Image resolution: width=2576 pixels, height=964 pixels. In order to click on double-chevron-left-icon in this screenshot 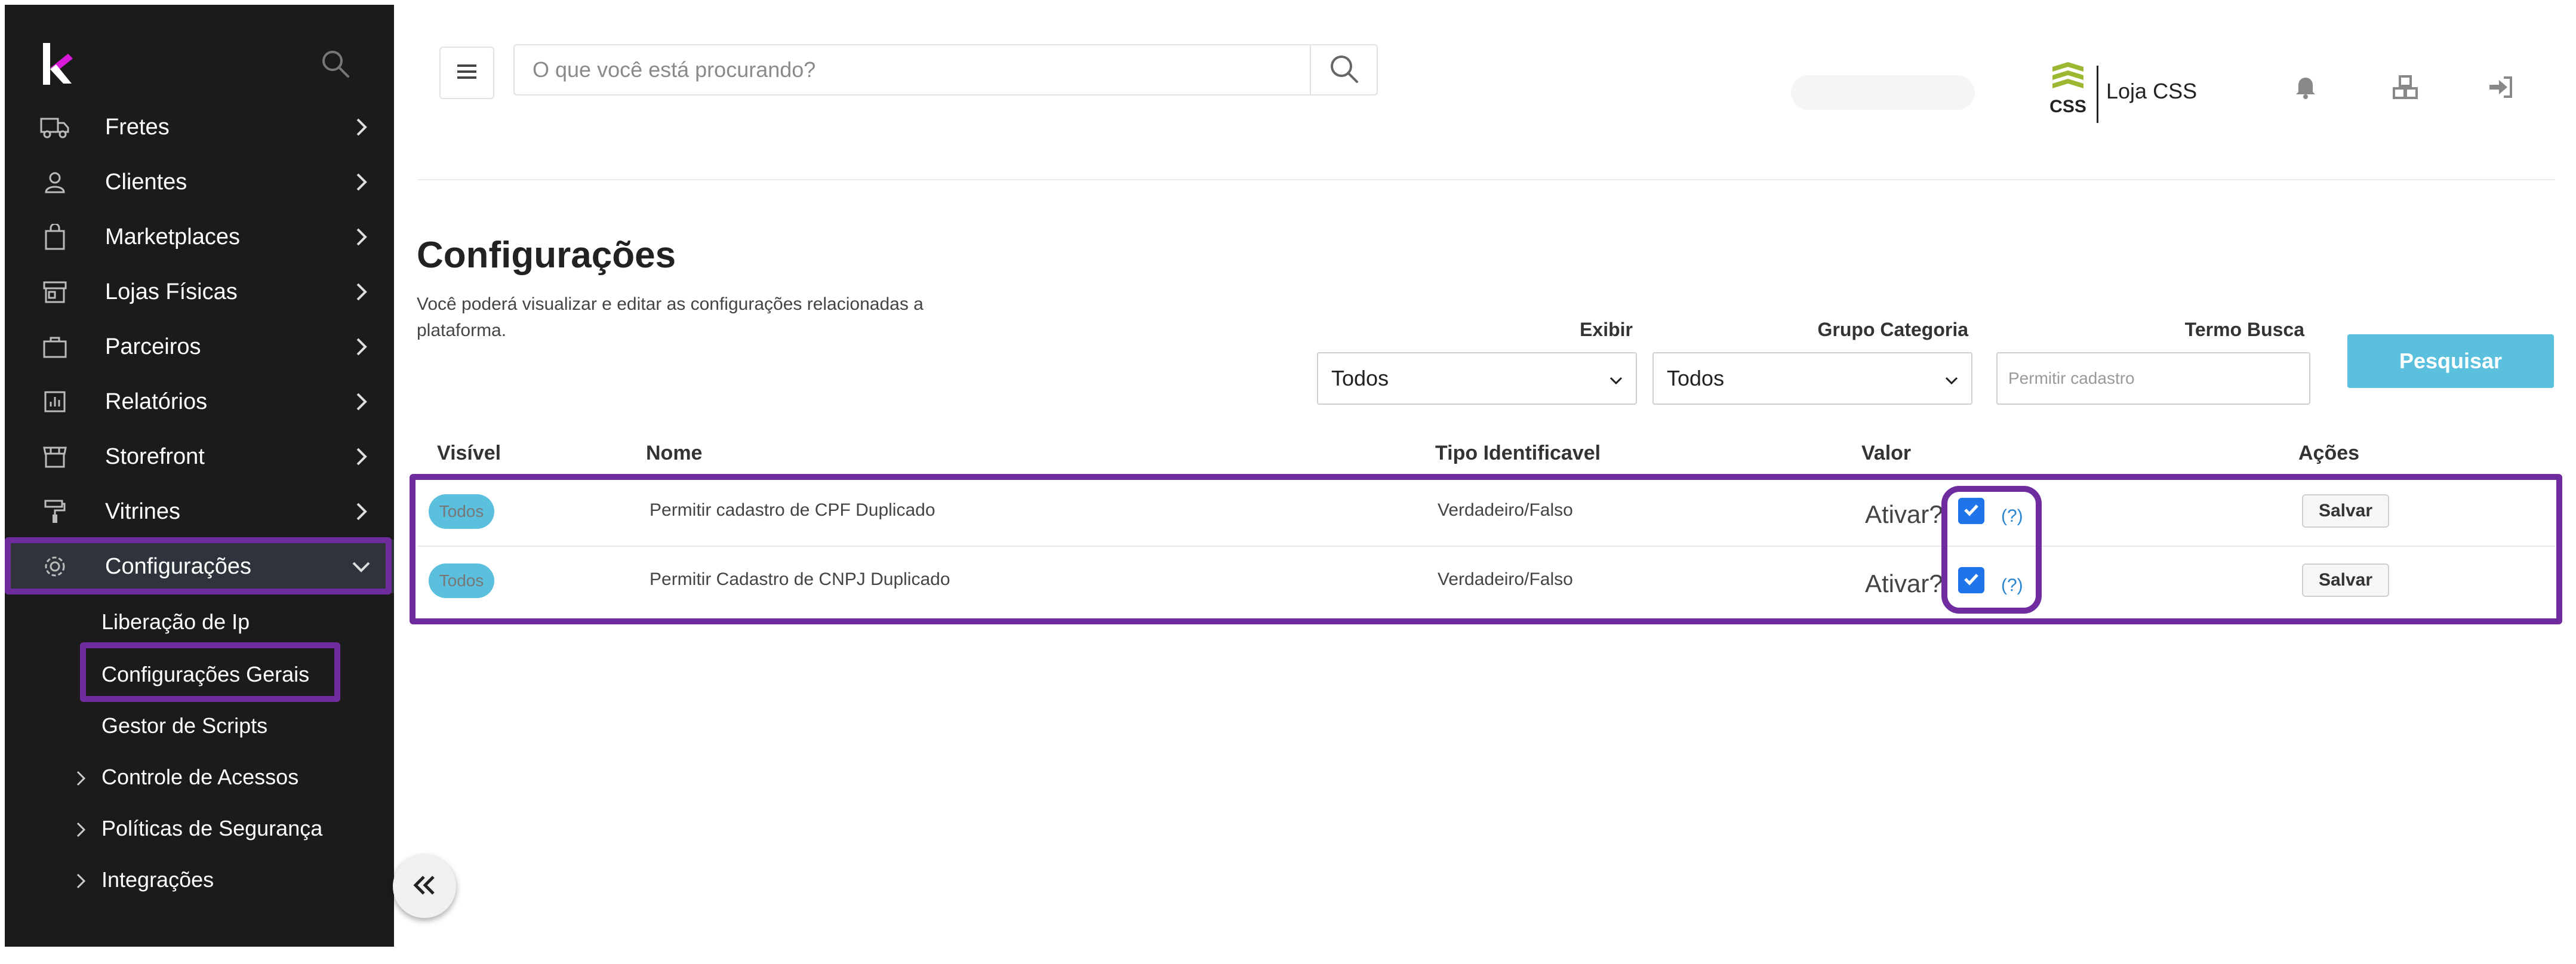, I will do `click(424, 887)`.